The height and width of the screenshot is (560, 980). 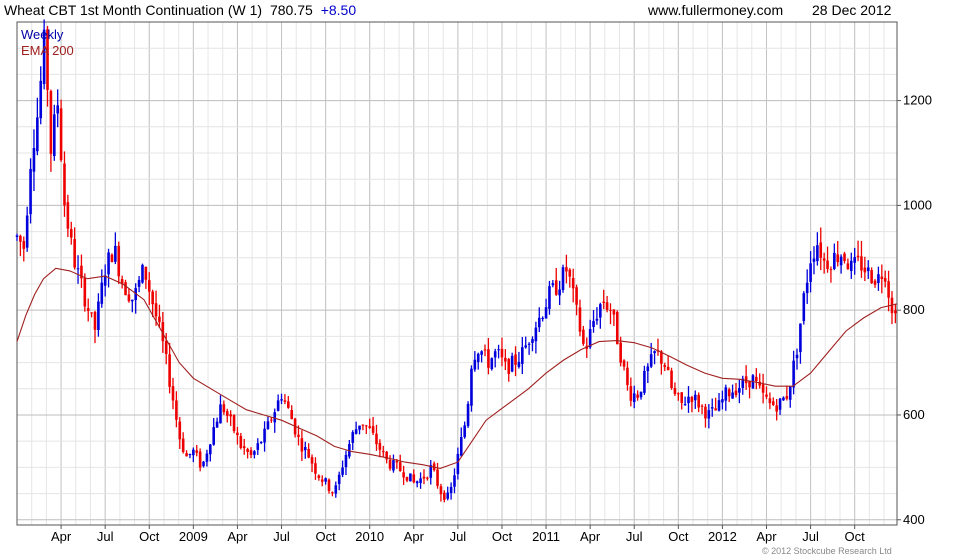 What do you see at coordinates (291, 10) in the screenshot?
I see `last-price: 780.75` at bounding box center [291, 10].